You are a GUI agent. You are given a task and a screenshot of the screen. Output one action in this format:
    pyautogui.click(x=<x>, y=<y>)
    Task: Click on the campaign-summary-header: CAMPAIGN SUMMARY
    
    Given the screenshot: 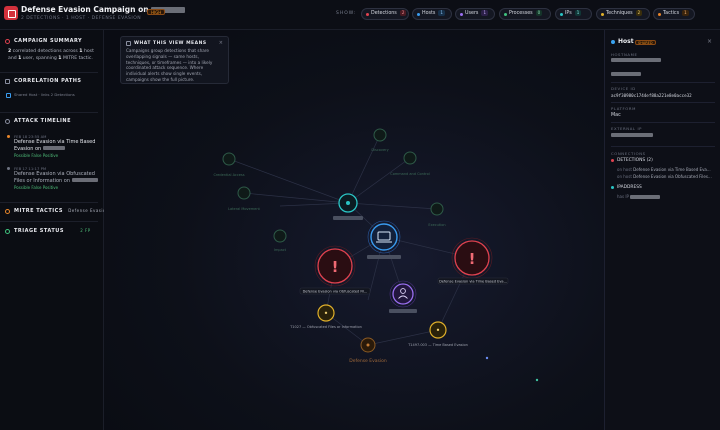 What is the action you would take?
    pyautogui.click(x=49, y=41)
    